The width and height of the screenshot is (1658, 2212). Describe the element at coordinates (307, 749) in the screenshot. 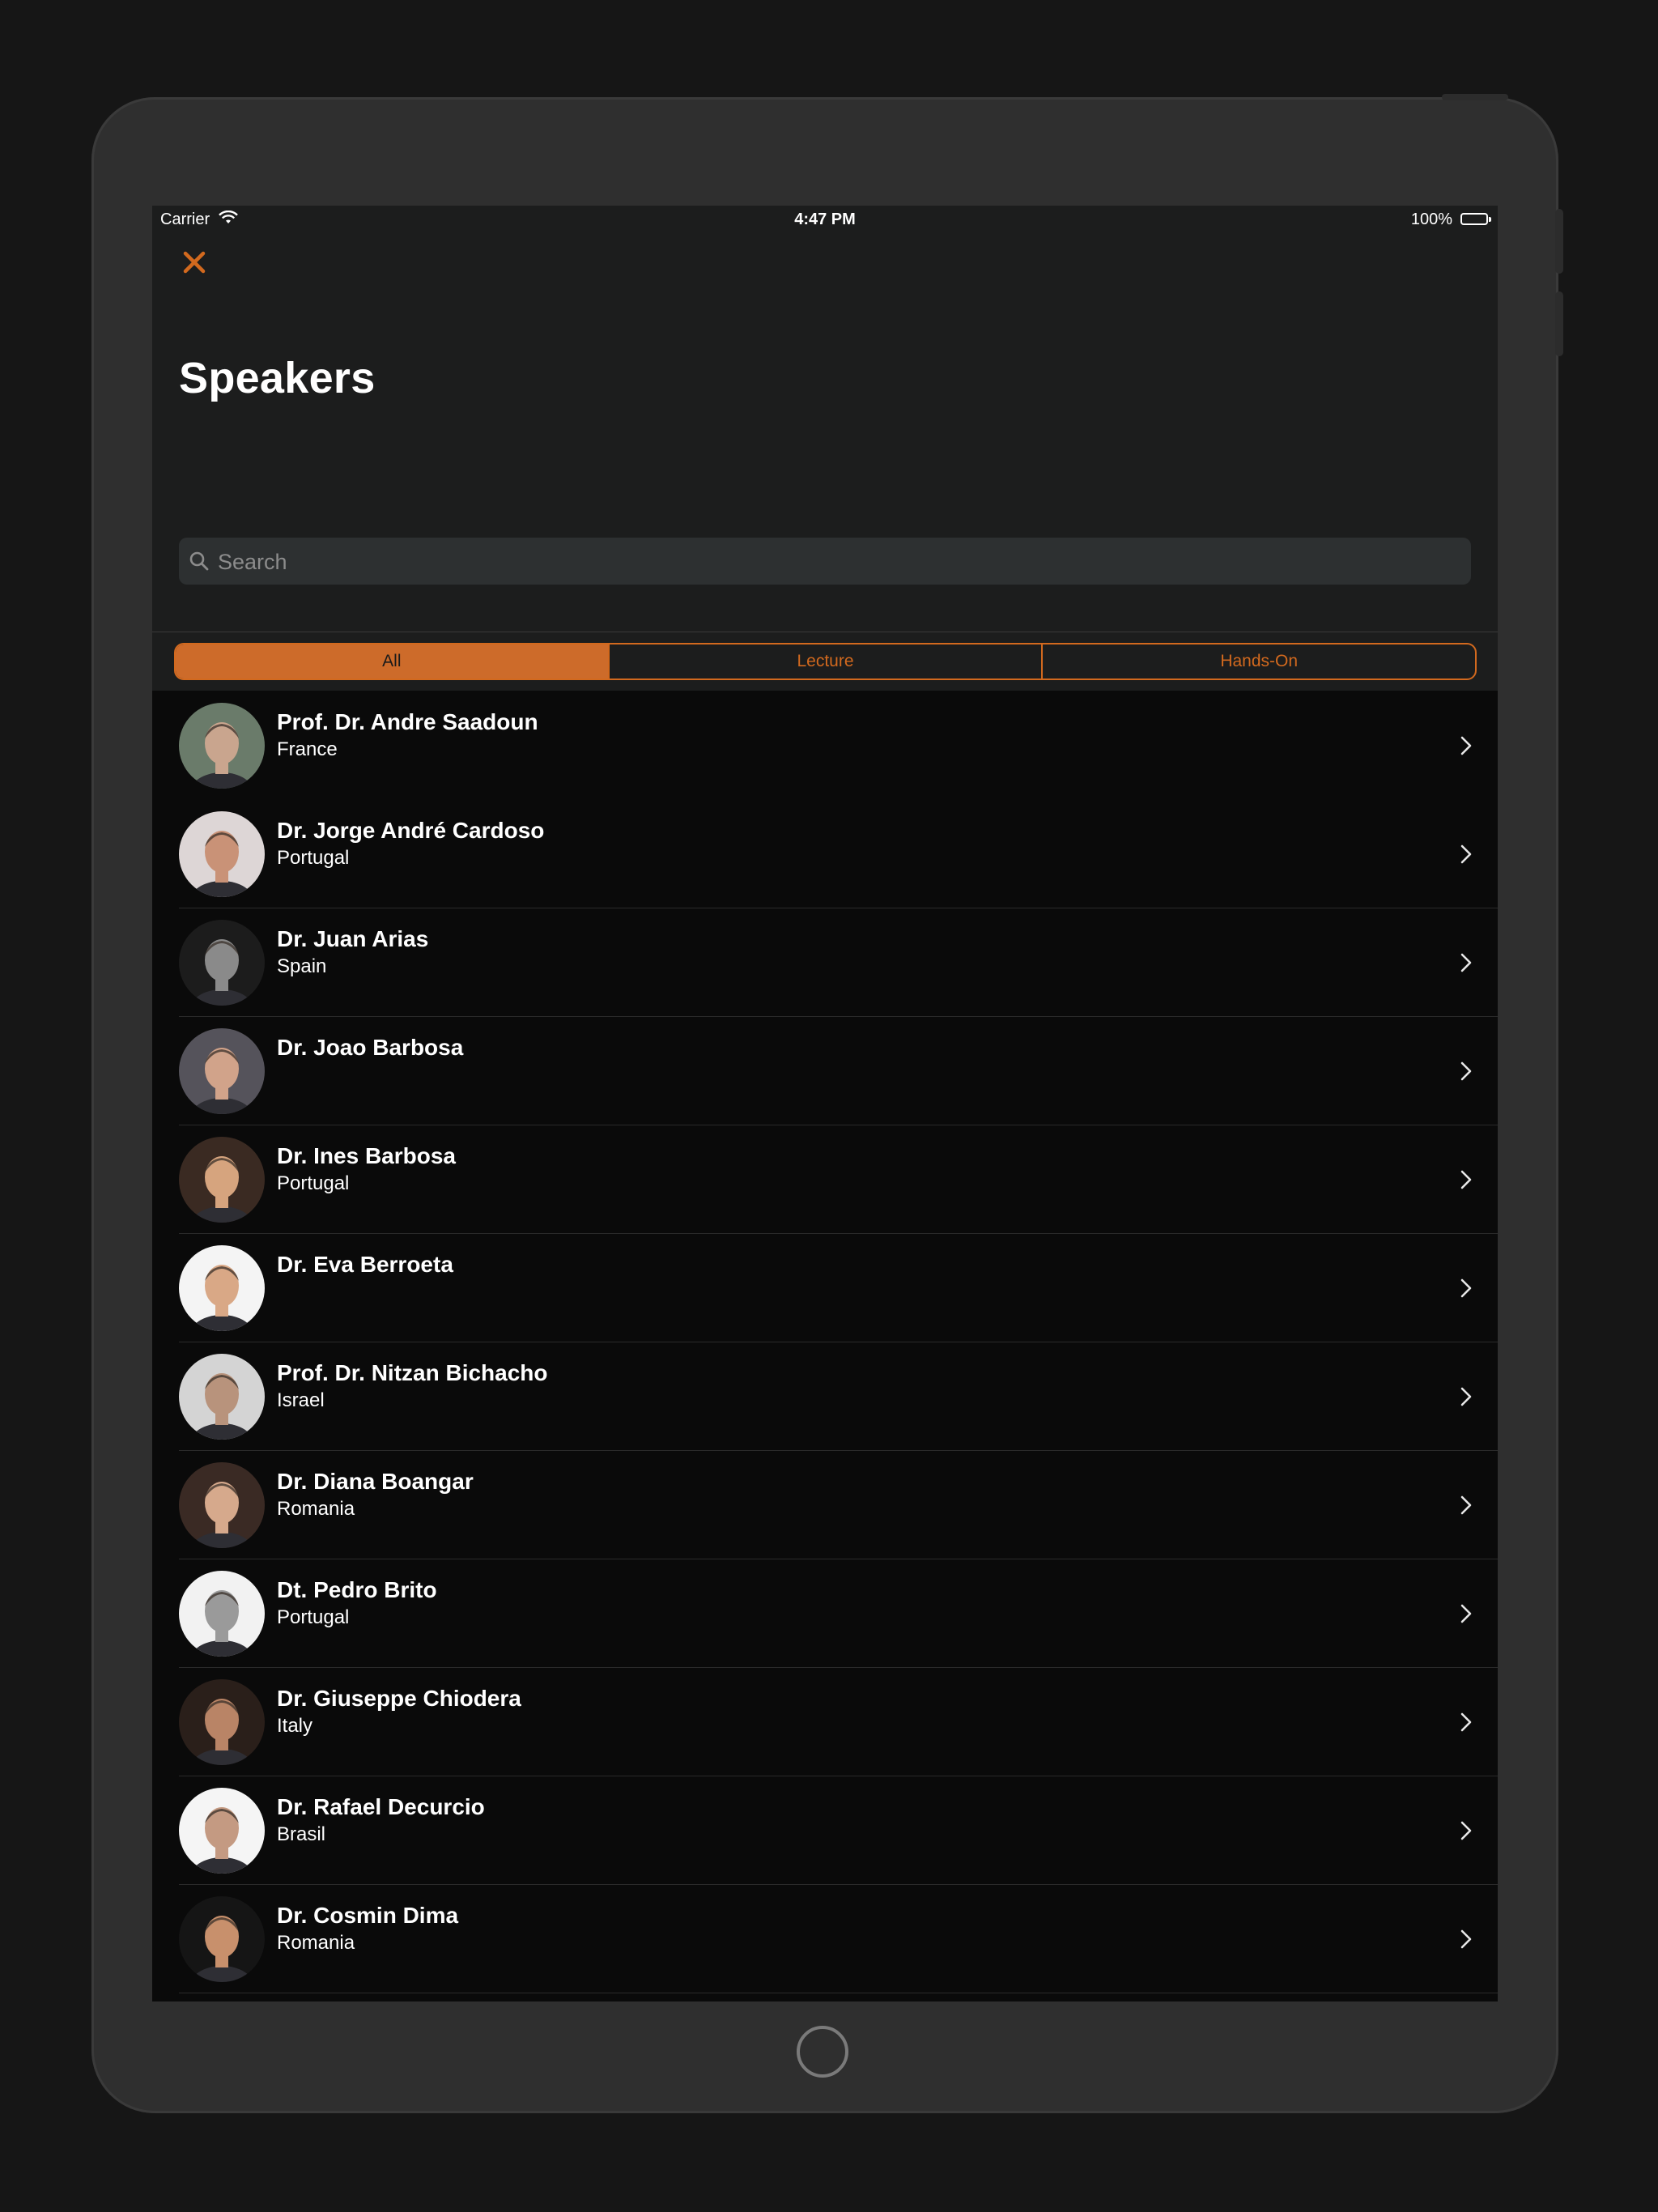

I see `speaker-country: France` at that location.